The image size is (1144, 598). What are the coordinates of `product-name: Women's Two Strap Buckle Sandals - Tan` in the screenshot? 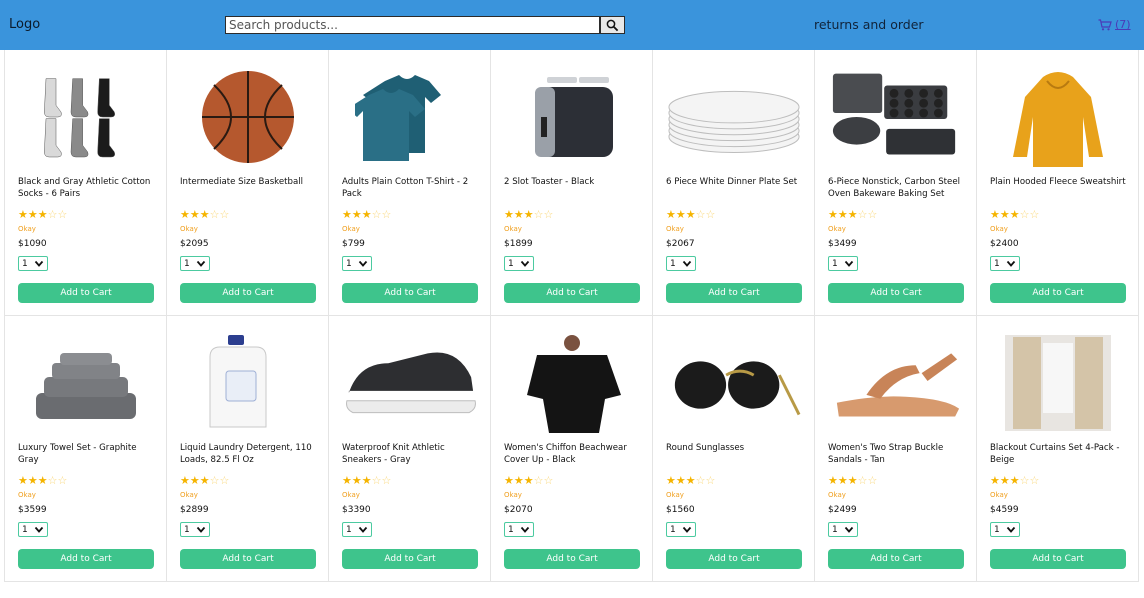 It's located at (886, 454).